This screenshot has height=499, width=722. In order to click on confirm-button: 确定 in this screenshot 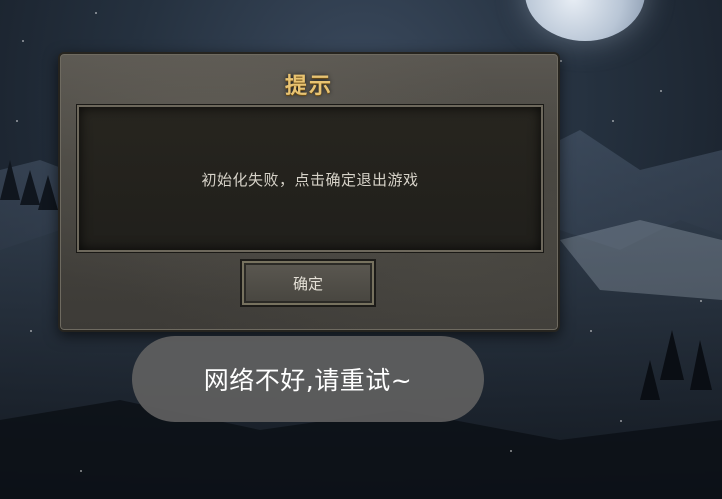, I will do `click(308, 283)`.